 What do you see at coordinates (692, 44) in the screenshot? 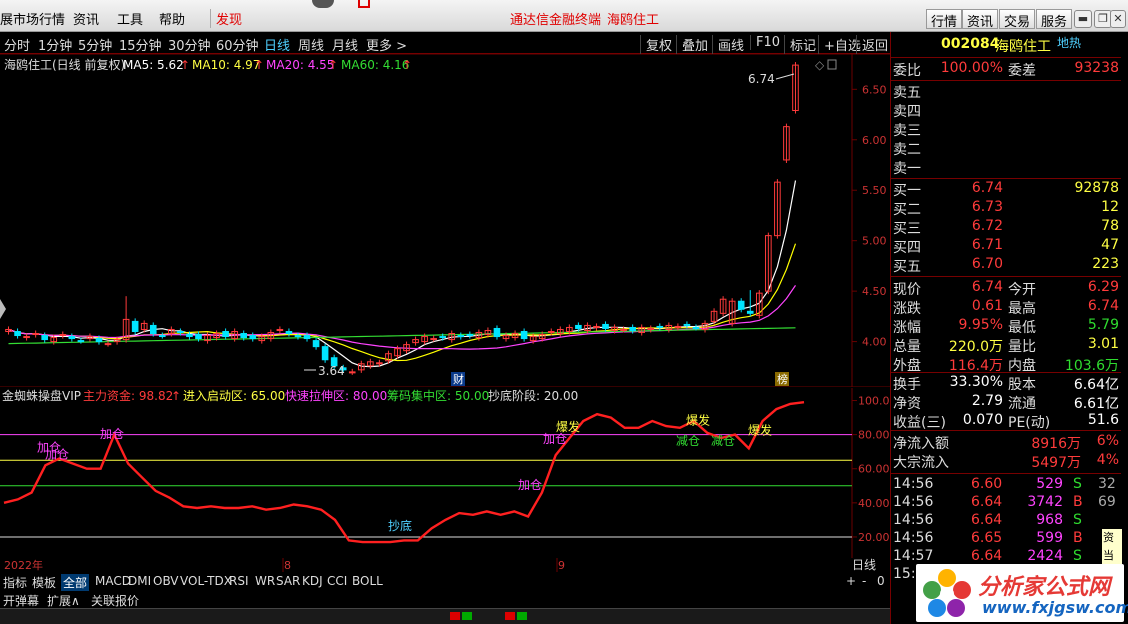
I see `tool-overlay: 叠加` at bounding box center [692, 44].